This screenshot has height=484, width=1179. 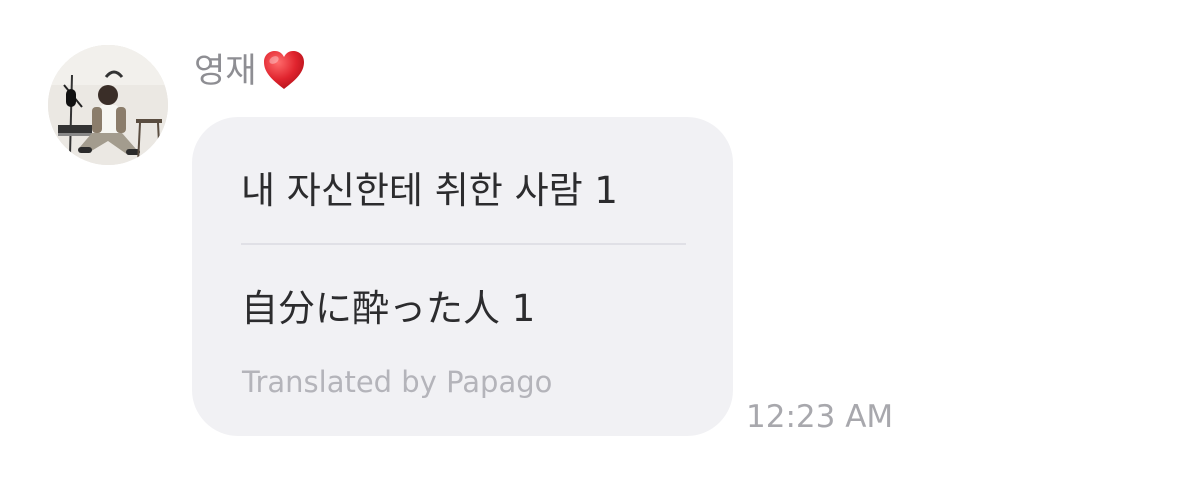 I want to click on translated-message-text: 自分に酔った人 1, so click(x=388, y=308).